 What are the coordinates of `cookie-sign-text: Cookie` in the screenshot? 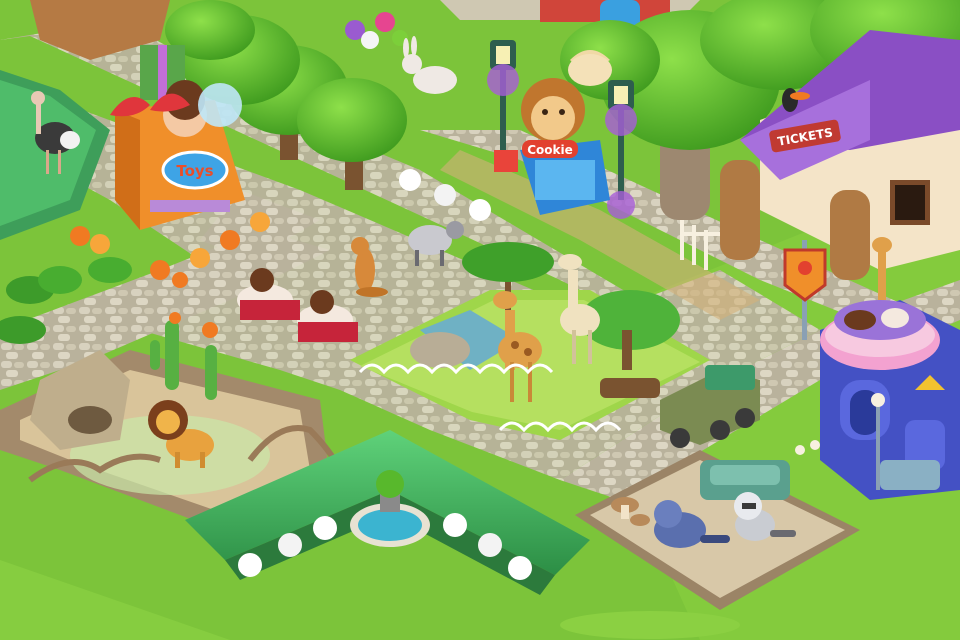 It's located at (550, 150).